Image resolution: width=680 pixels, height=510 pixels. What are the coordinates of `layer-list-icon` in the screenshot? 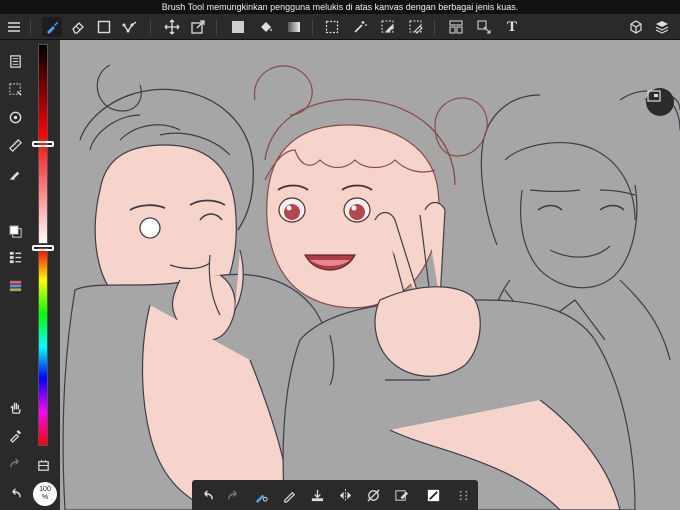 It's located at (15, 257).